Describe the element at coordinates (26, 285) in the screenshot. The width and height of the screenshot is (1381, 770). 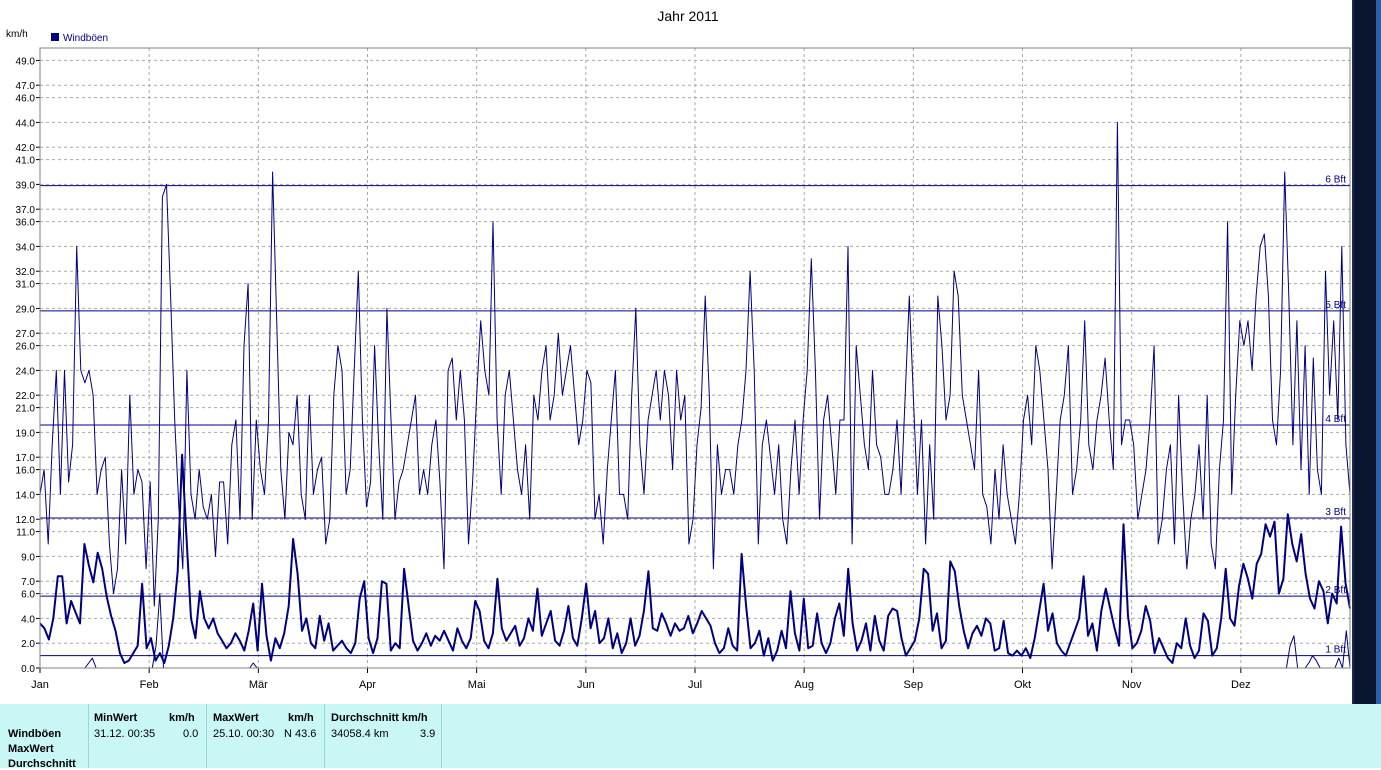
I see `y-tick-label: 31.0` at that location.